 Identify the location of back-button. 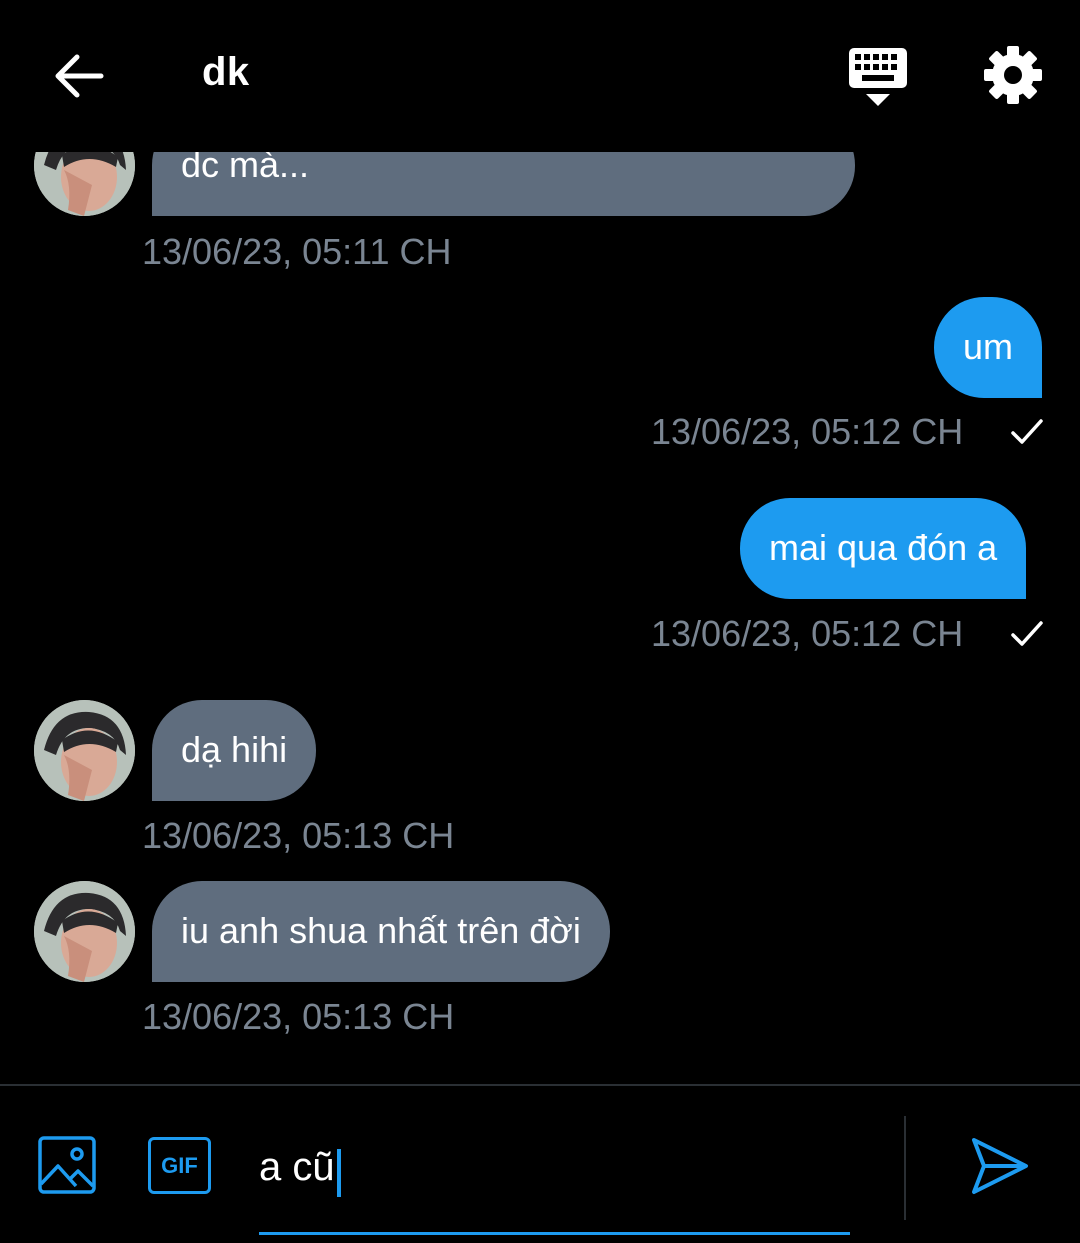
(79, 76).